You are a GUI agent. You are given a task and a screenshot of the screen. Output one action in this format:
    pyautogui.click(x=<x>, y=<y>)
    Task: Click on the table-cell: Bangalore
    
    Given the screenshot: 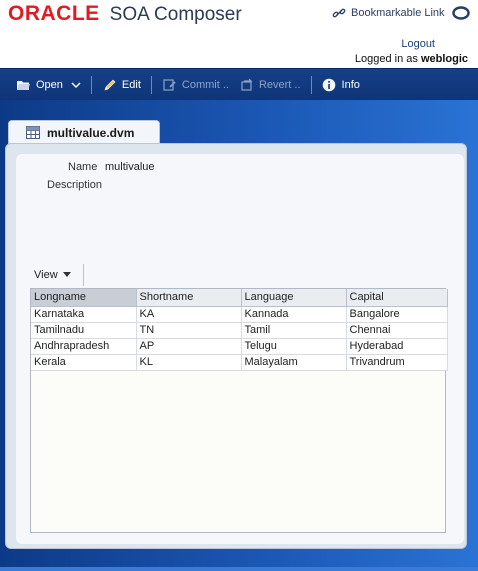 What is the action you would take?
    pyautogui.click(x=397, y=314)
    